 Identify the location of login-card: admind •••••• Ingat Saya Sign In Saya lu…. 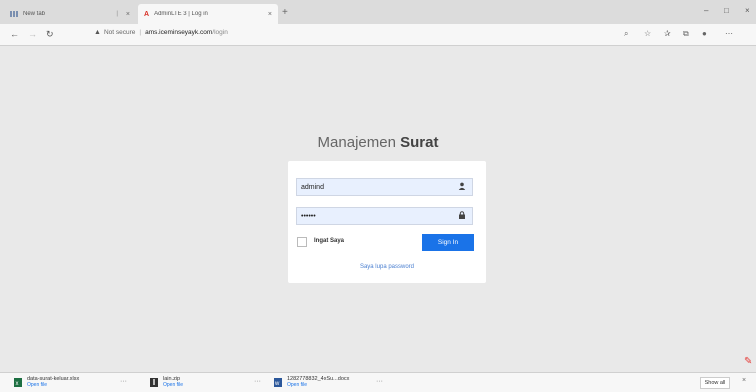
(387, 222).